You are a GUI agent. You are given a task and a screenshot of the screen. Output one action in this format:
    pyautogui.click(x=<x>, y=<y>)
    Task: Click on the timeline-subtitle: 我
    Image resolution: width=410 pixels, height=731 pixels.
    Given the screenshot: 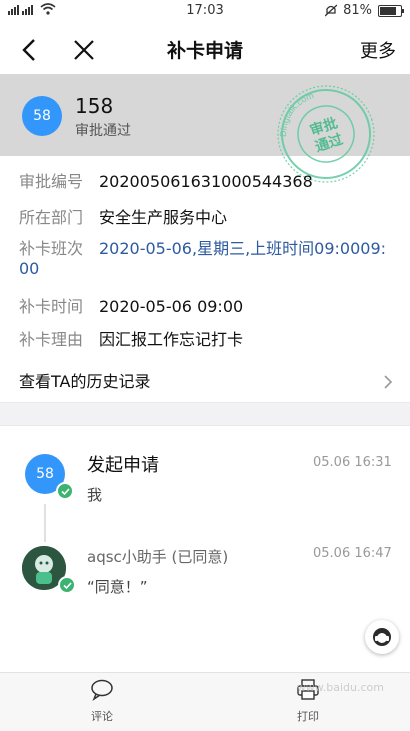 What is the action you would take?
    pyautogui.click(x=95, y=495)
    